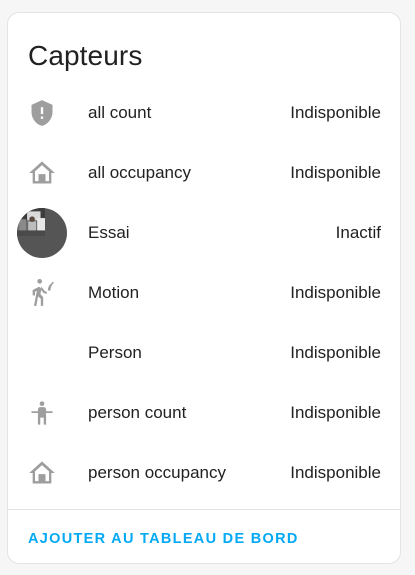 The width and height of the screenshot is (415, 575). Describe the element at coordinates (42, 293) in the screenshot. I see `motion-sensor-icon` at that location.